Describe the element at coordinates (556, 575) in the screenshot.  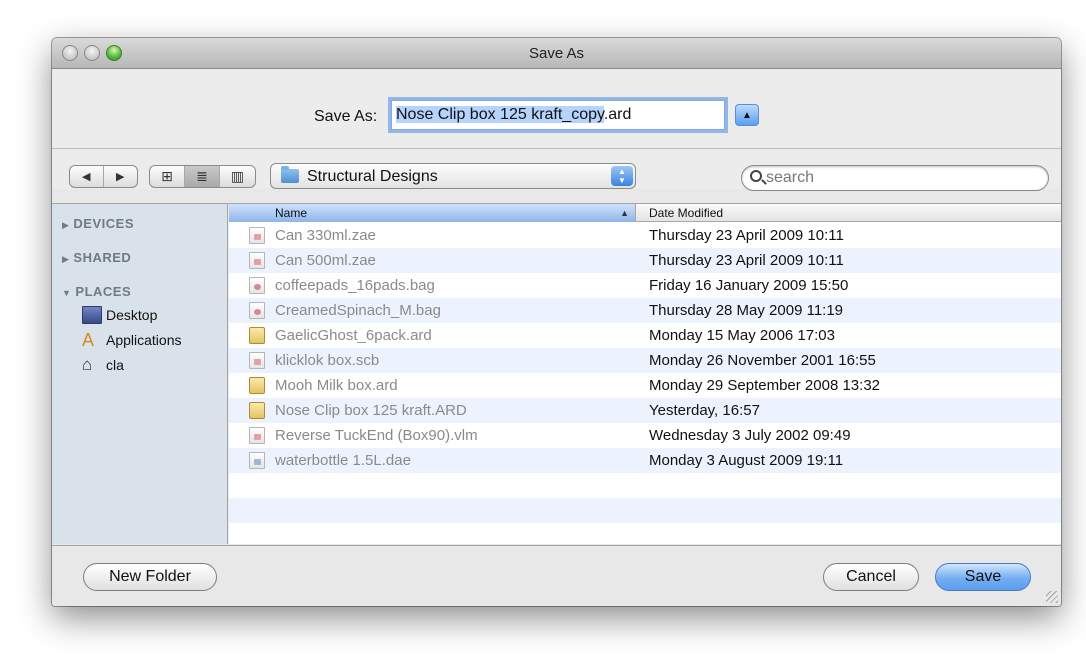
I see `dialog-footer: New Folder Cancel Save` at that location.